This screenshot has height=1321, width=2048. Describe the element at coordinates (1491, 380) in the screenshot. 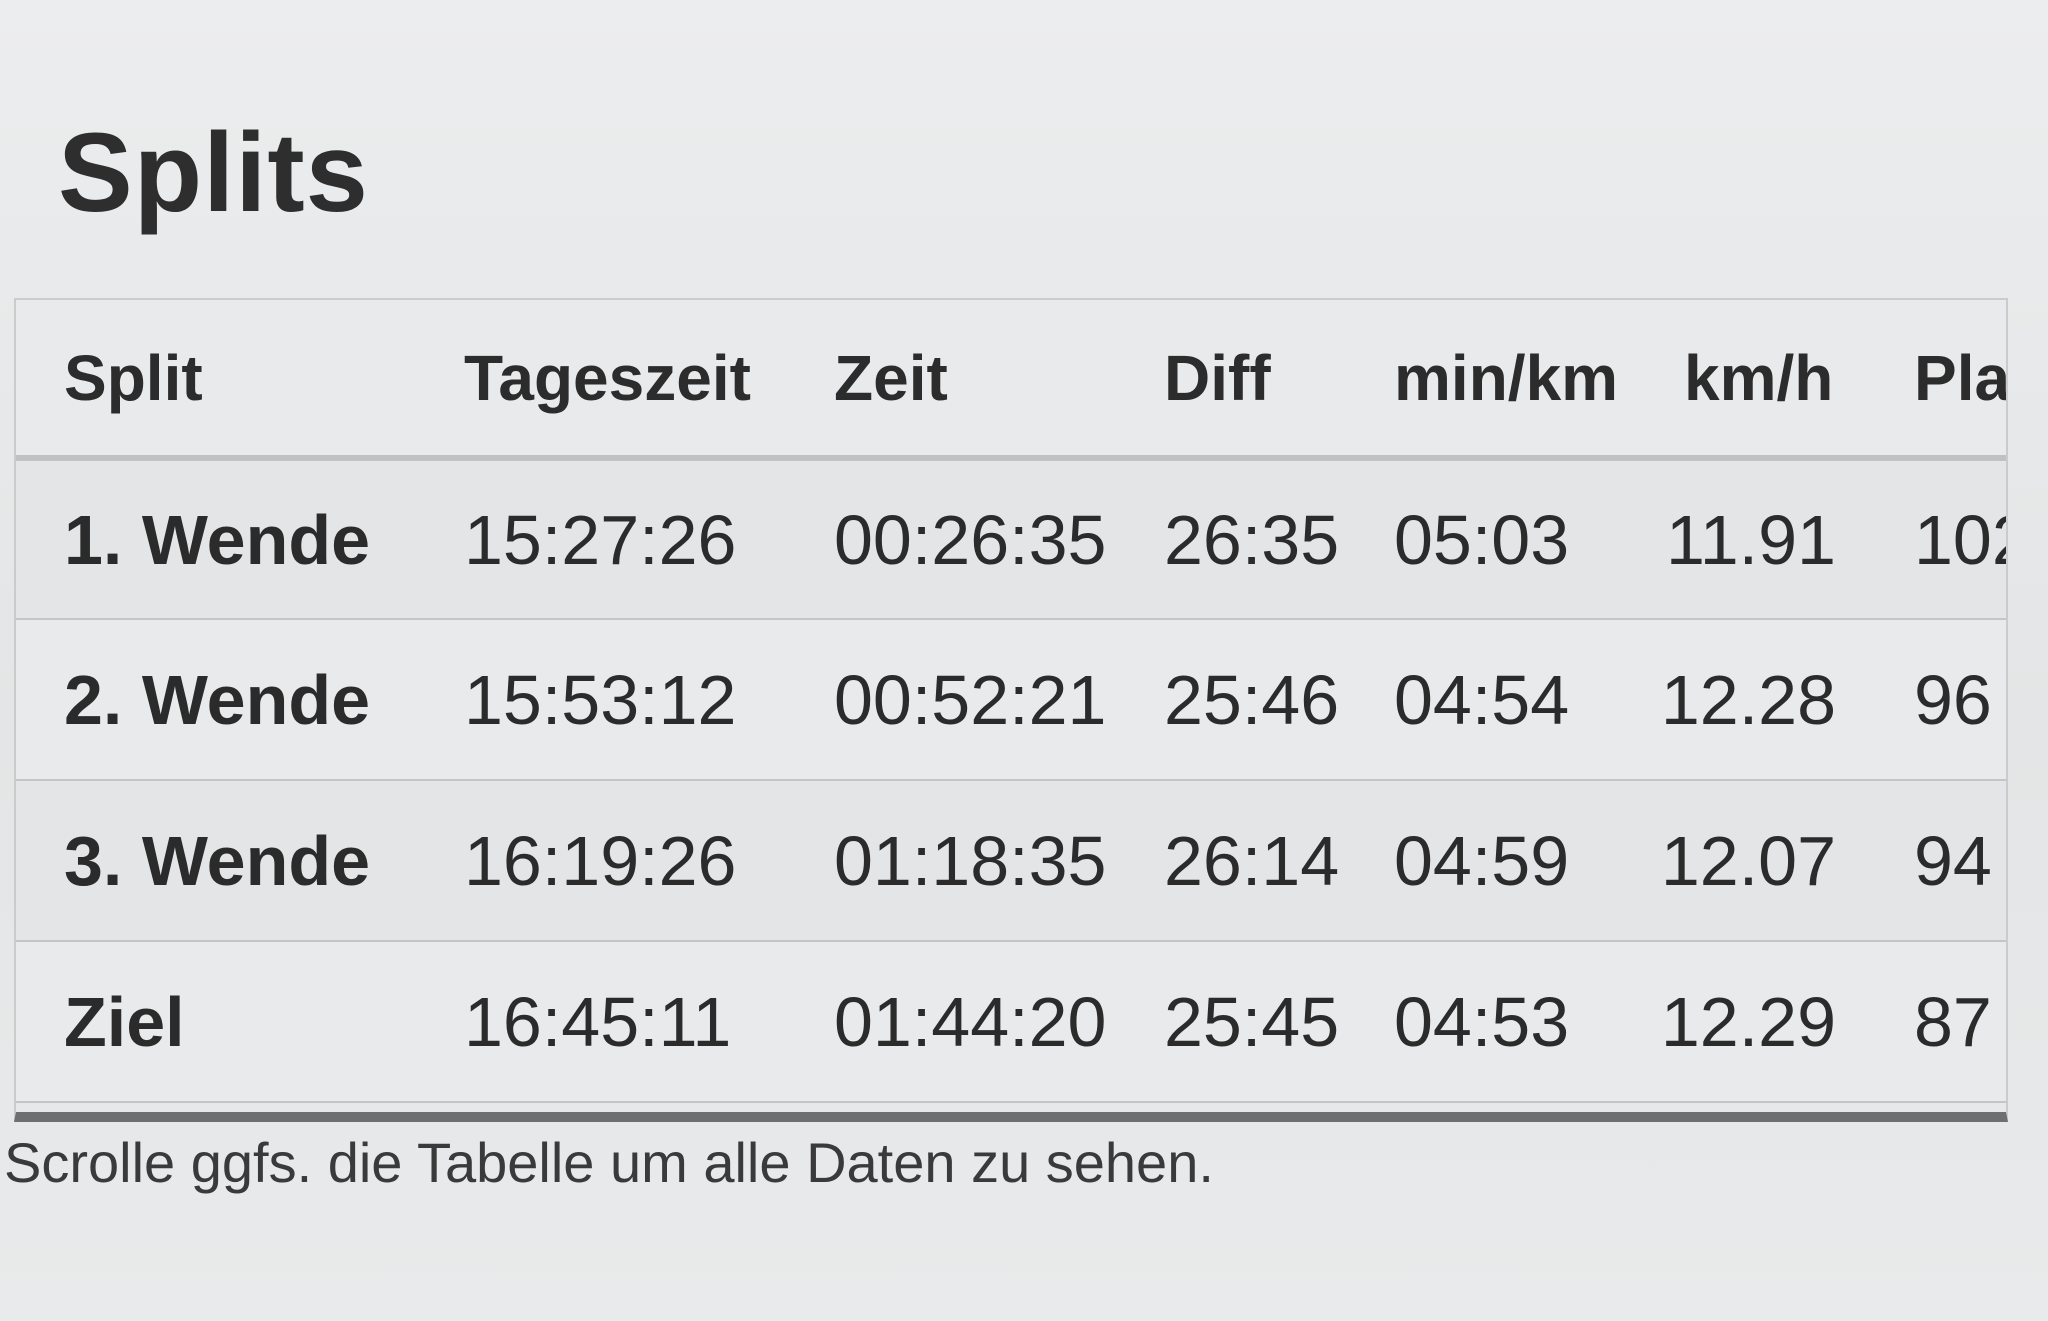

I see `column-header-min-per-km: min/km` at that location.